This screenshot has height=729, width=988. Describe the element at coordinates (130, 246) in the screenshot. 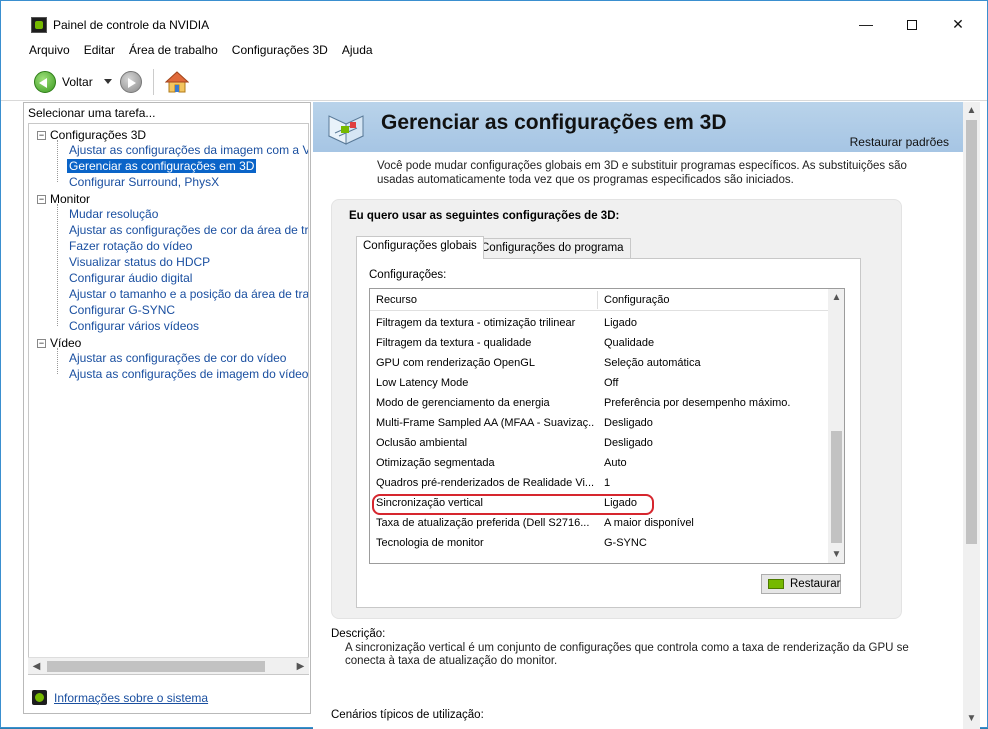

I see `task-fazer-rotacao: Fazer rotação do vídeo` at that location.